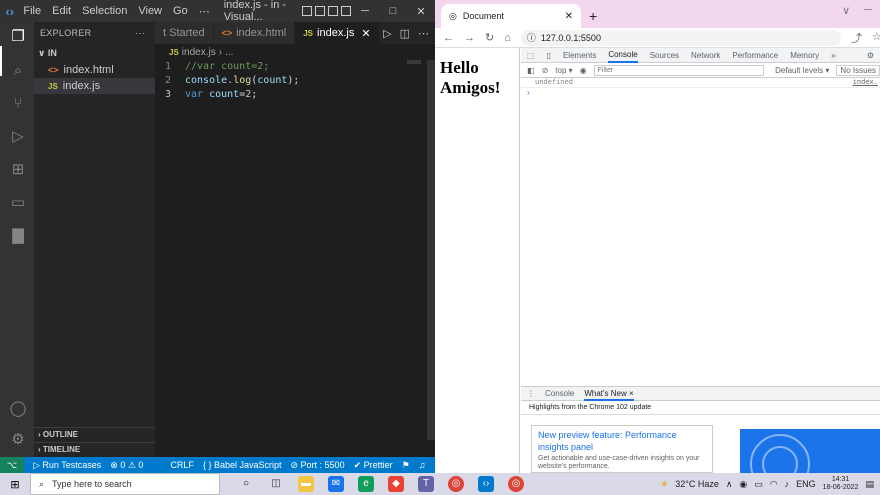 The height and width of the screenshot is (495, 880). I want to click on photos-icon: ◆, so click(396, 484).